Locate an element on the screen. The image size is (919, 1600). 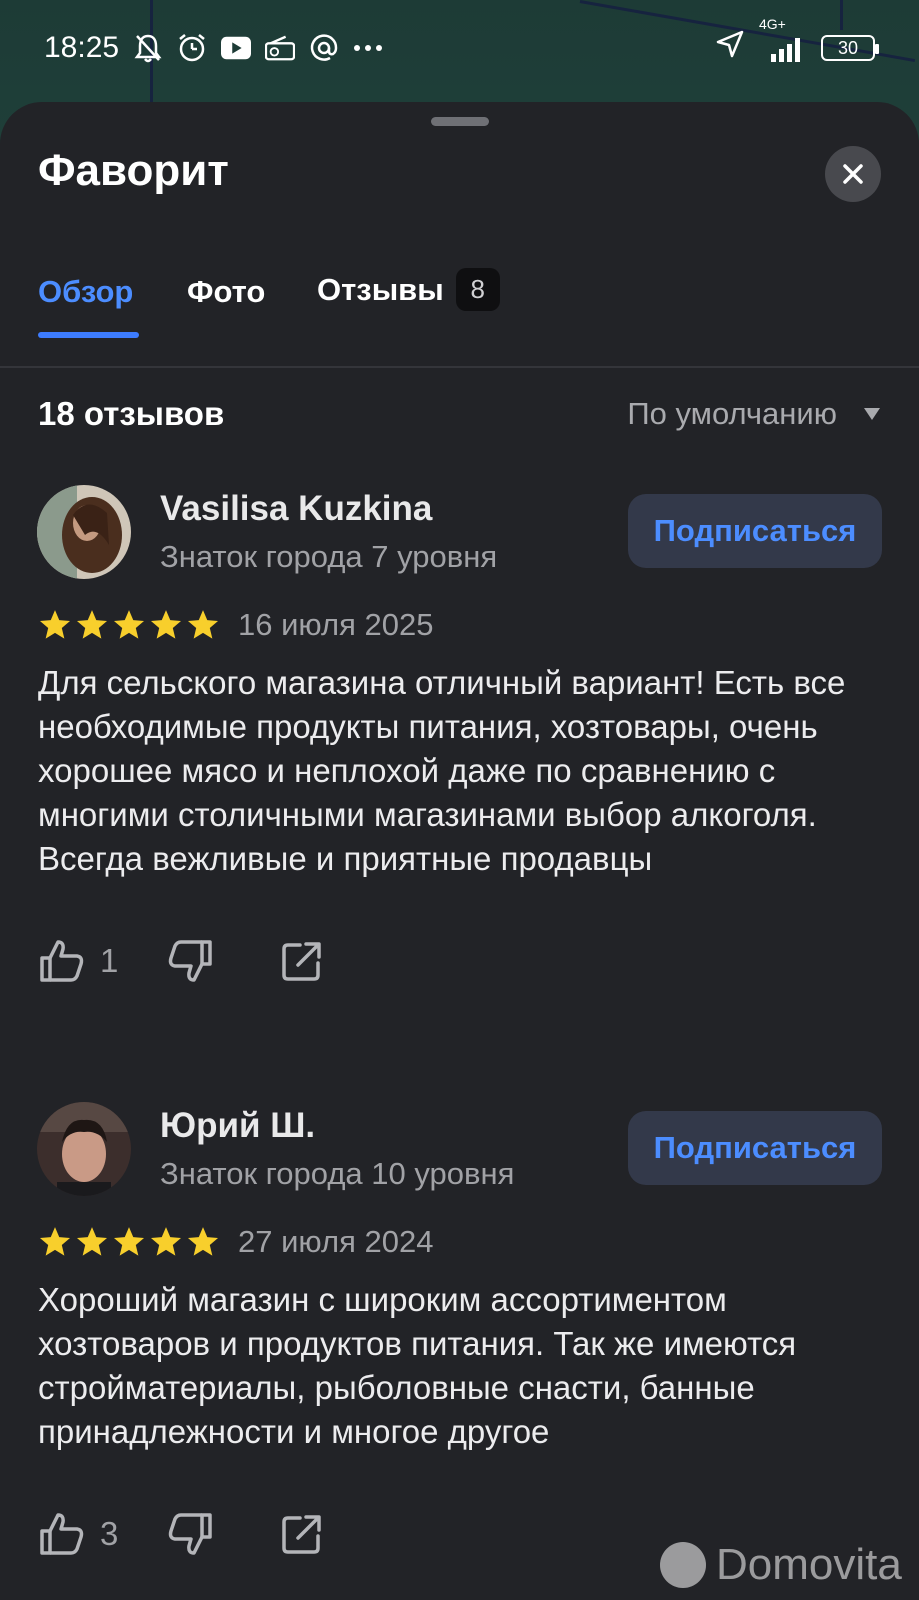
tab-reviews: Отзывы 8 is located at coordinates (408, 289).